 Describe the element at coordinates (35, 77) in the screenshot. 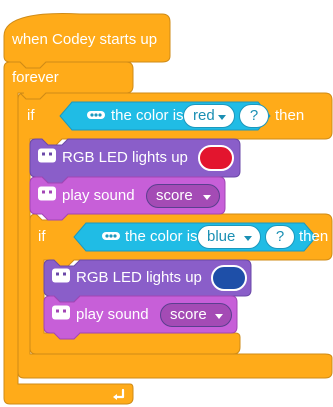

I see `forever-label: forever` at that location.